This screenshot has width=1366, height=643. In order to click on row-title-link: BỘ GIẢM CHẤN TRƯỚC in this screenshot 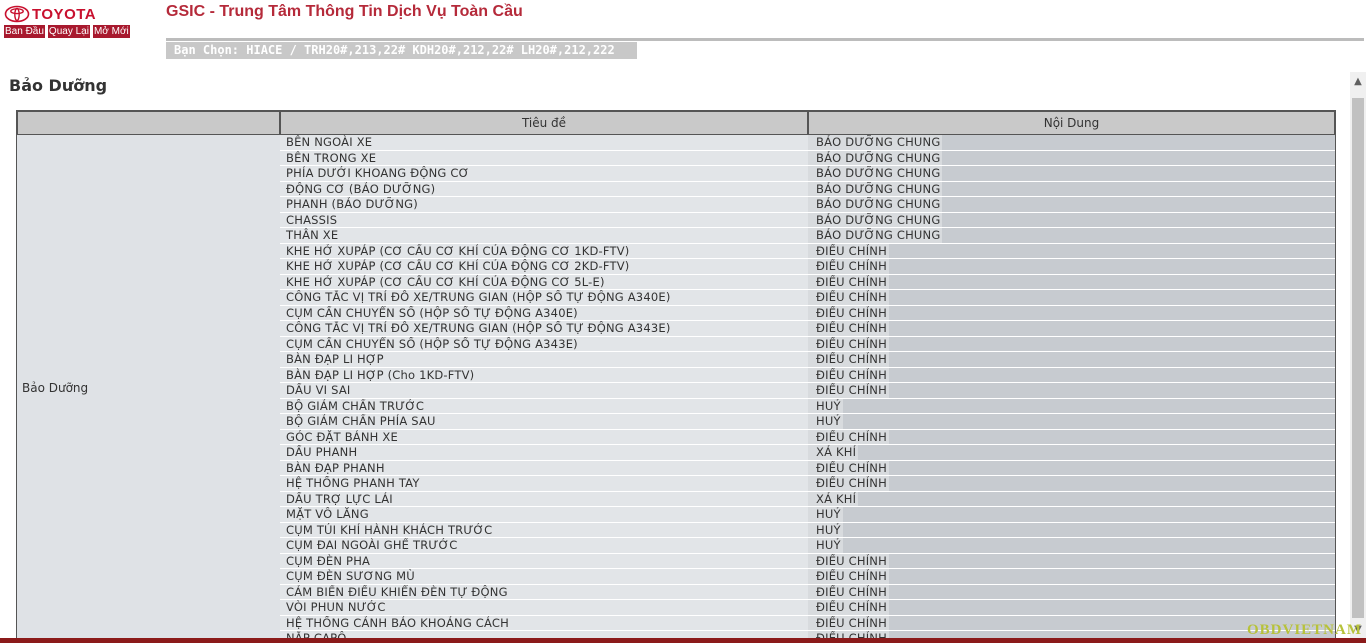, I will do `click(544, 405)`.